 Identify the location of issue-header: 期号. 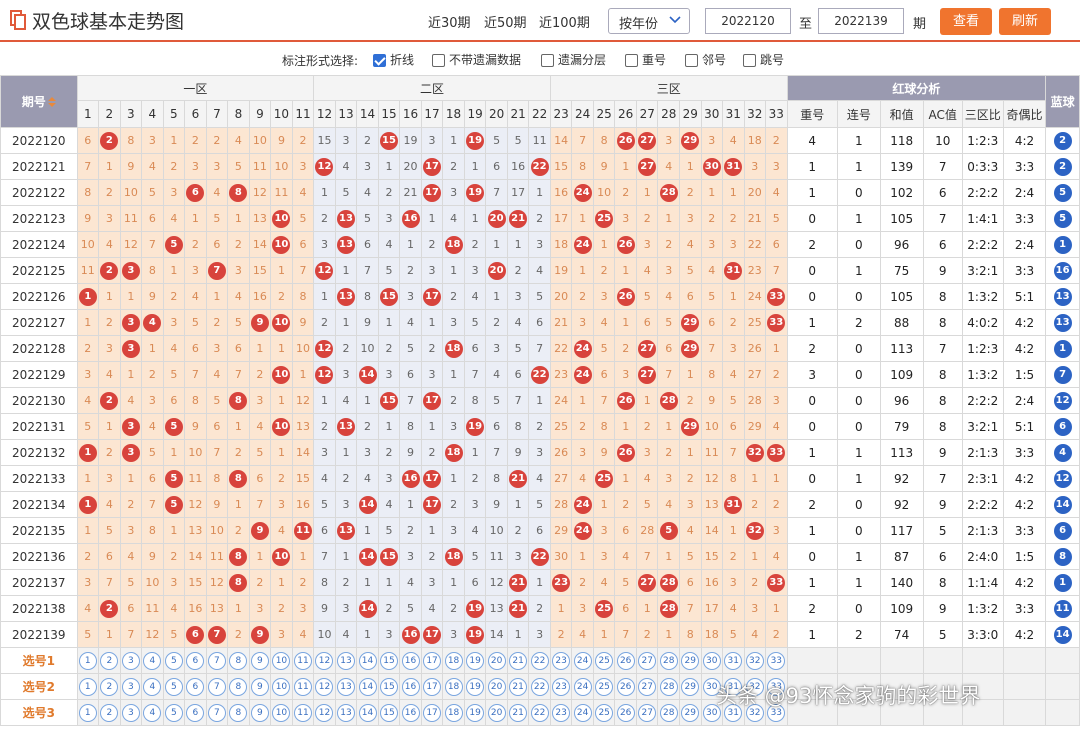
(39, 101).